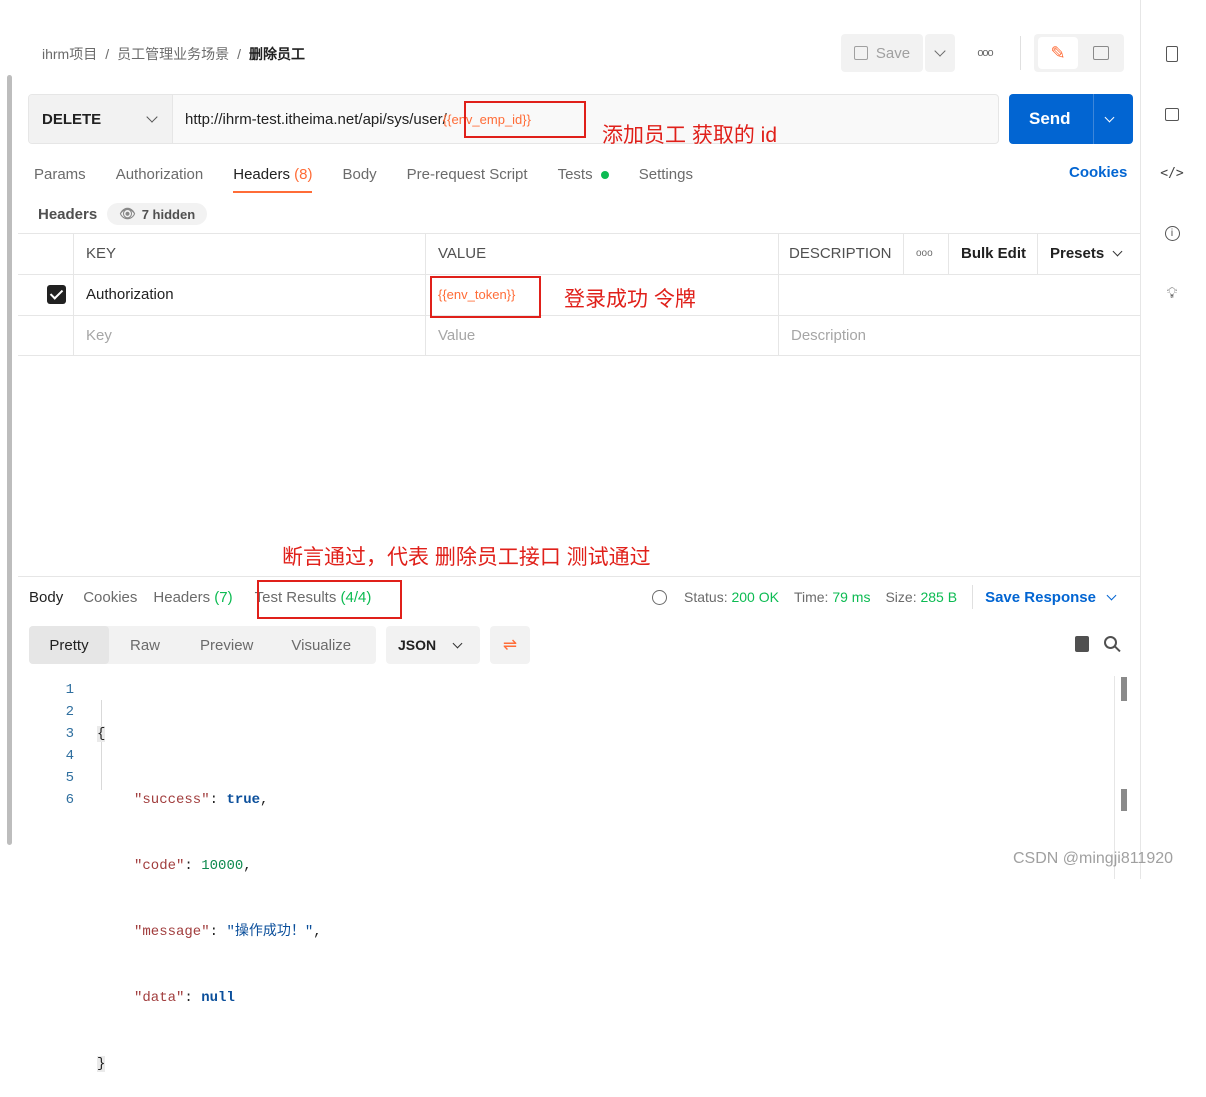 This screenshot has width=1206, height=1097. Describe the element at coordinates (145, 645) in the screenshot. I see `view-raw: Raw` at that location.